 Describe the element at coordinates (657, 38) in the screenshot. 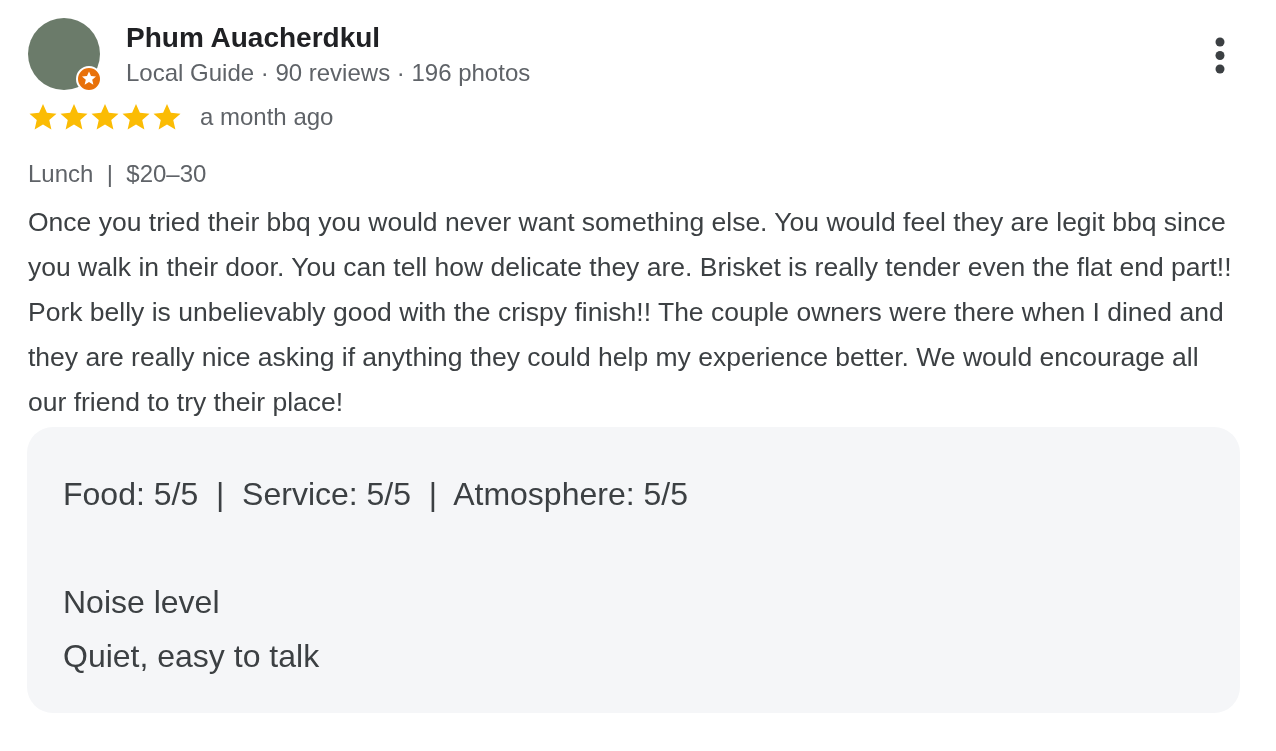

I see `reviewer-name: Phum Auacherdkul` at that location.